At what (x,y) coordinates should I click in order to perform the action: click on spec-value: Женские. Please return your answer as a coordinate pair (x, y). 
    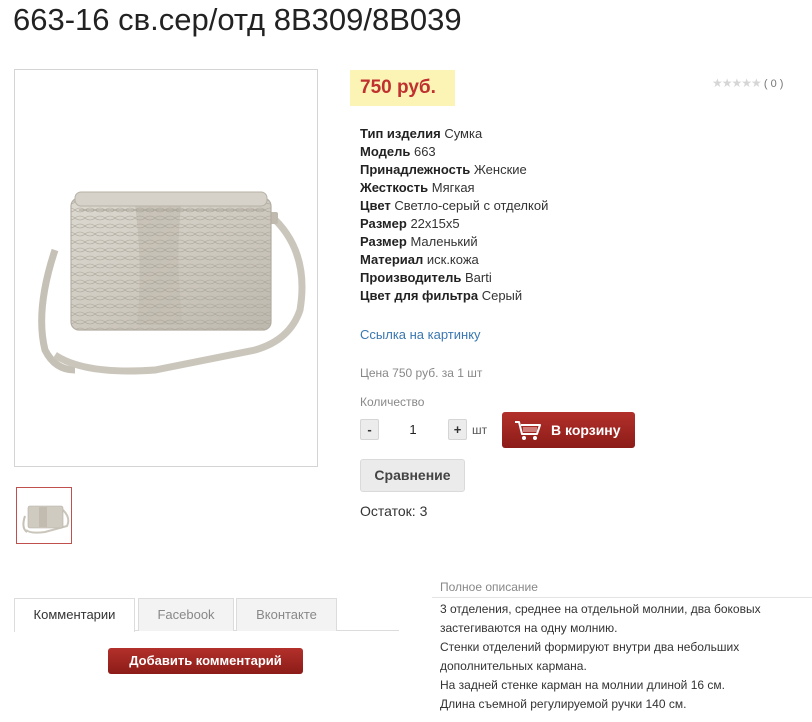
    Looking at the image, I should click on (500, 169).